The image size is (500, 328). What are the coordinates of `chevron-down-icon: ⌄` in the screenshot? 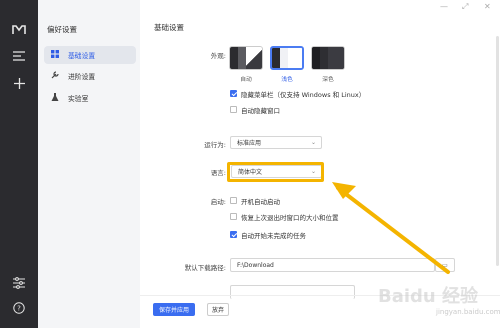 It's located at (313, 142).